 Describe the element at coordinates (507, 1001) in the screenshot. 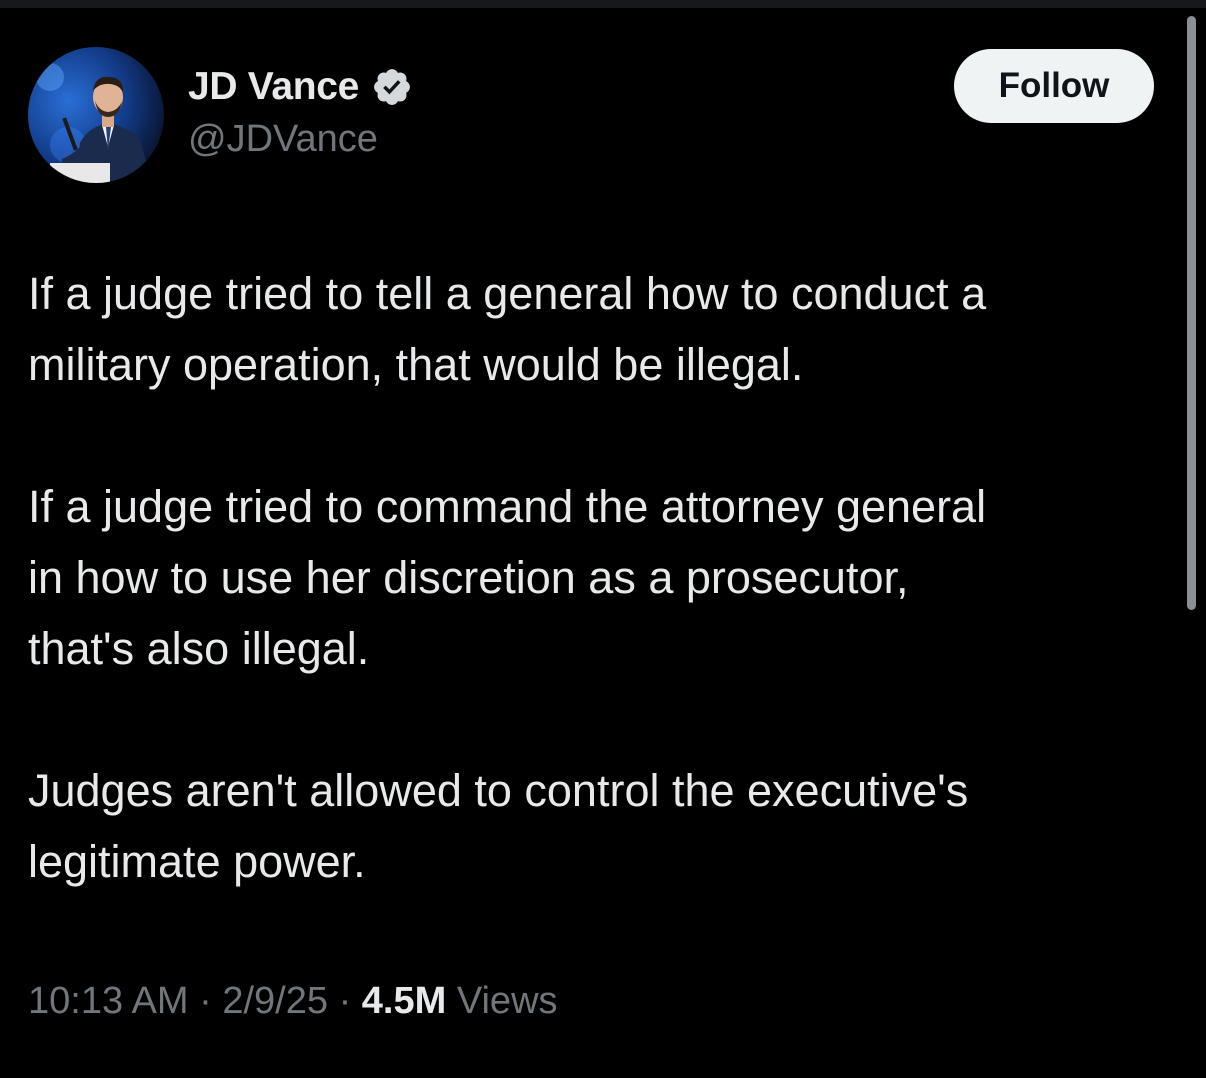

I see `views-label: Views` at that location.